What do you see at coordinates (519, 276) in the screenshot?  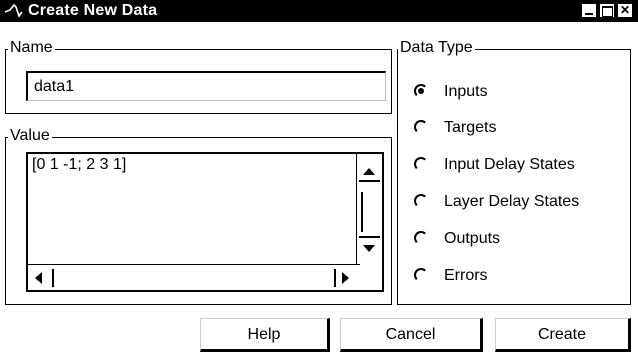 I see `radio-errors: Errors` at bounding box center [519, 276].